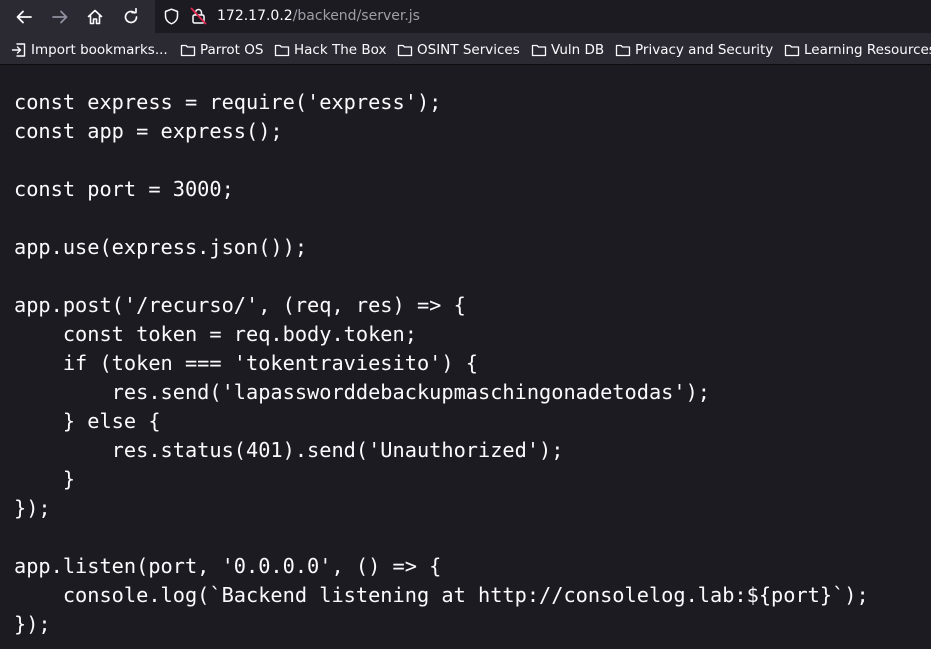 This screenshot has width=931, height=649. Describe the element at coordinates (340, 49) in the screenshot. I see `bookmark-label: Hack The Box` at that location.